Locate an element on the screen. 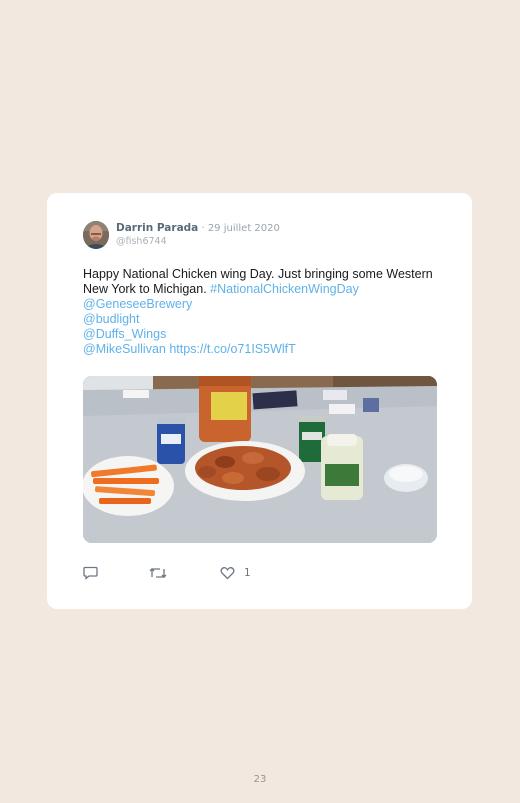  tweet-author-line: Darrin Parada · 29 juillet 2020 is located at coordinates (198, 228).